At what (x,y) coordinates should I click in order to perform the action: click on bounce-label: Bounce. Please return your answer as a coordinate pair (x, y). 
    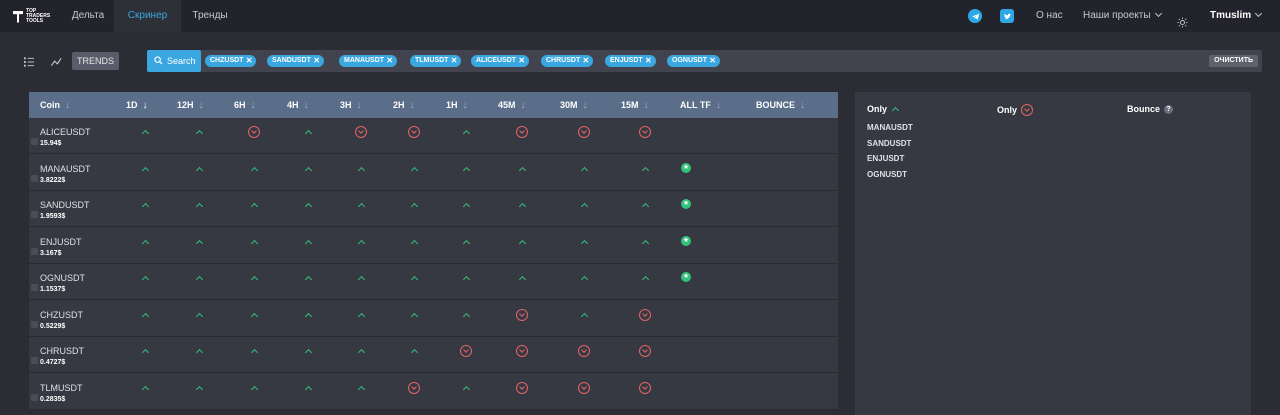
    Looking at the image, I should click on (1144, 109).